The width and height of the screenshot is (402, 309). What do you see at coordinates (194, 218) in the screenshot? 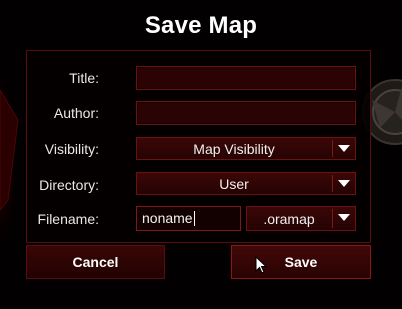
I see `text-caret` at bounding box center [194, 218].